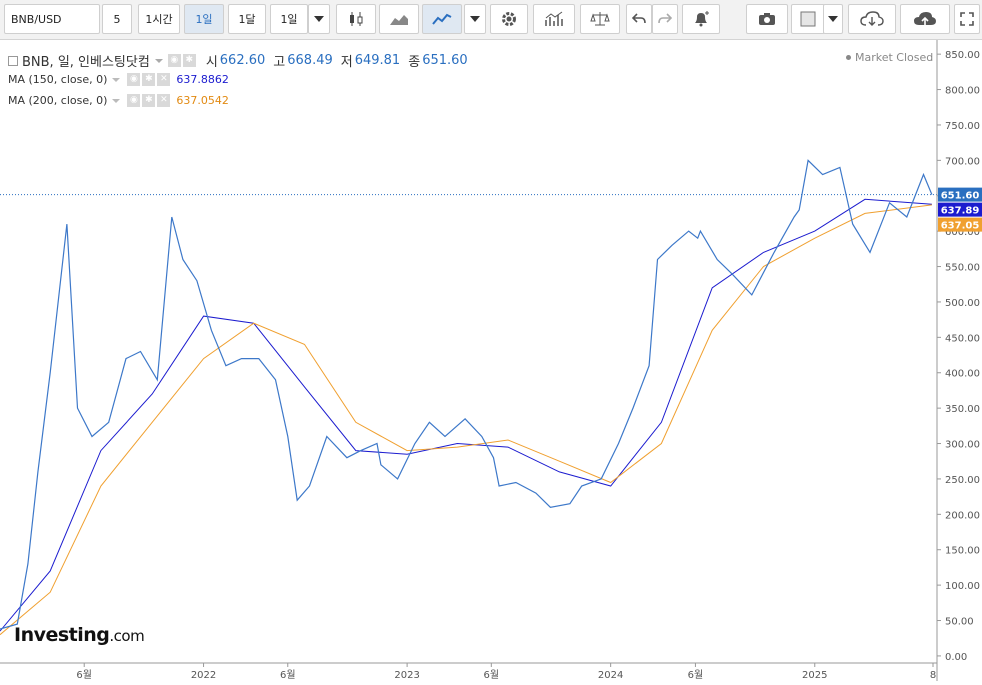 This screenshot has height=685, width=982. What do you see at coordinates (127, 636) in the screenshot?
I see `logo-suffix: .com` at bounding box center [127, 636].